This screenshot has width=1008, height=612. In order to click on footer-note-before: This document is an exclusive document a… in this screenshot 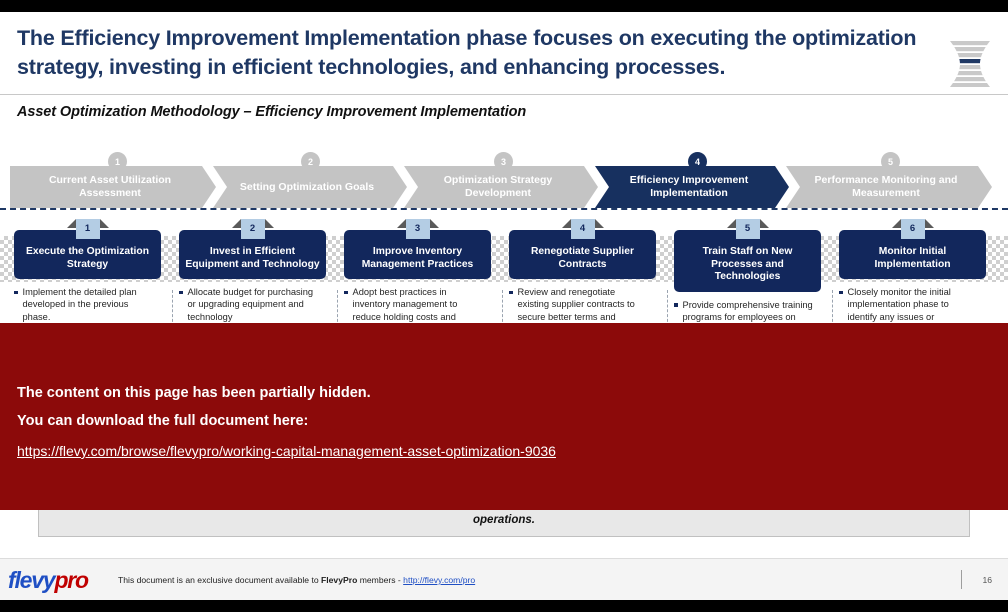, I will do `click(220, 580)`.